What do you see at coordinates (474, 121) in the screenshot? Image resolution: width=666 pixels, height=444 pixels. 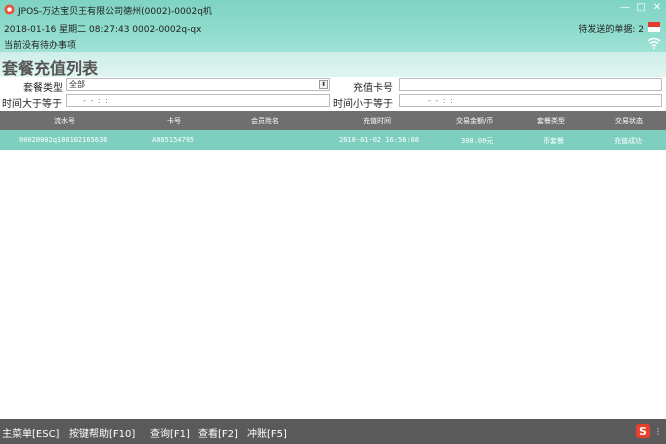 I see `column-header-amount: 交易金额/币` at bounding box center [474, 121].